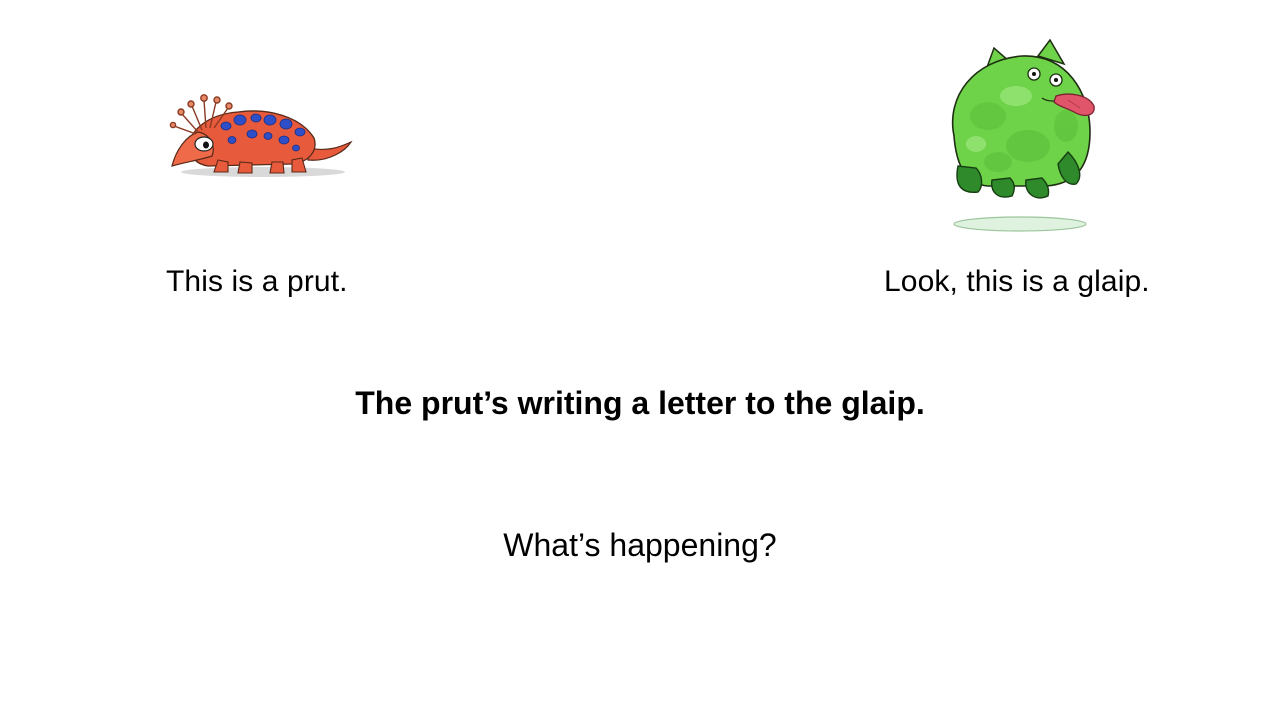 The height and width of the screenshot is (720, 1280). What do you see at coordinates (206, 145) in the screenshot?
I see `prut-pupil` at bounding box center [206, 145].